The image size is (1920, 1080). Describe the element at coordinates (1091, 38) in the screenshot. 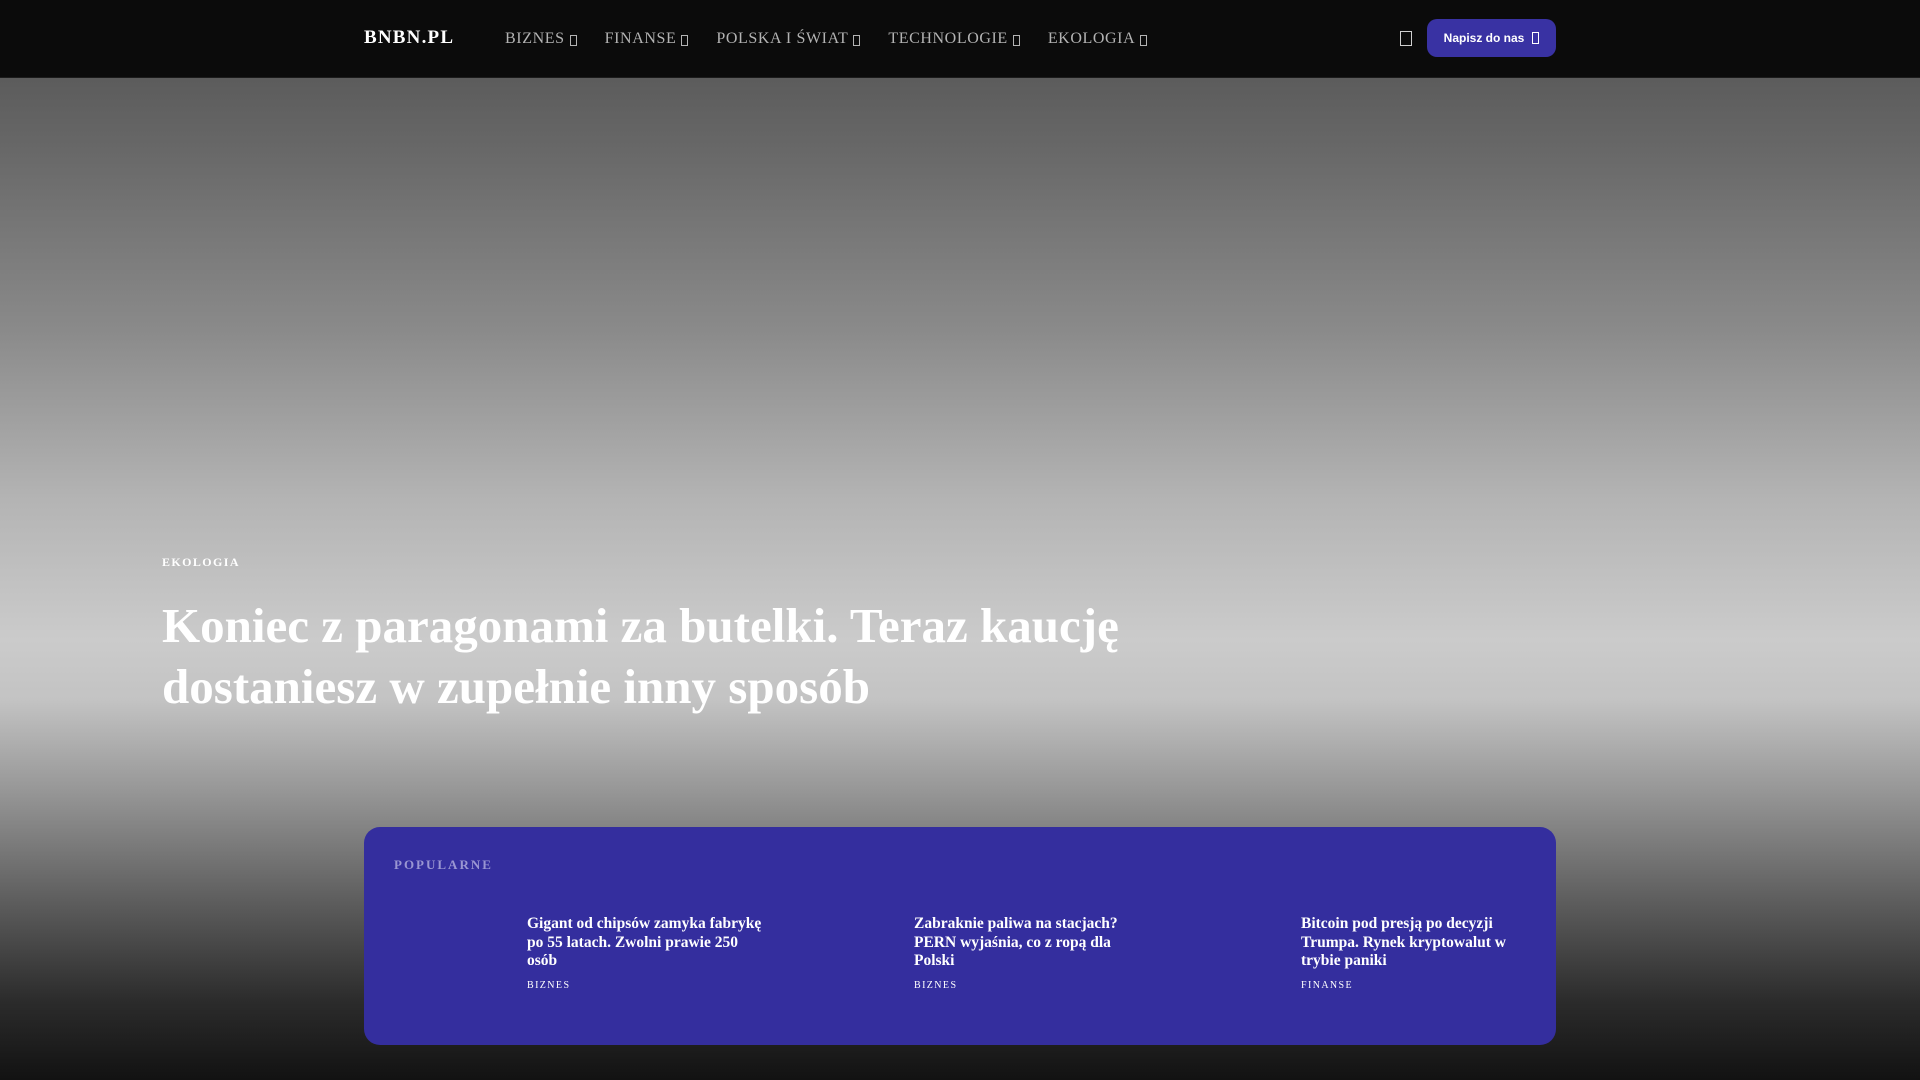

I see `menu-item-label: EKOLOGIA` at that location.